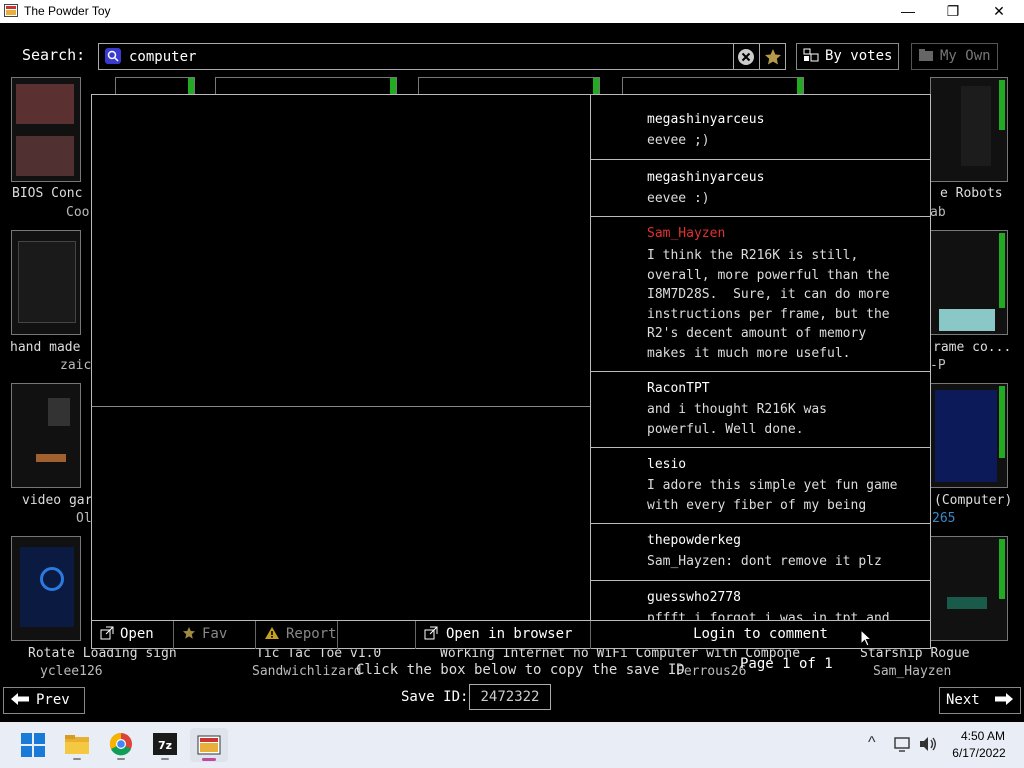 The width and height of the screenshot is (1024, 768). I want to click on arrow-right-icon, so click(1004, 697).